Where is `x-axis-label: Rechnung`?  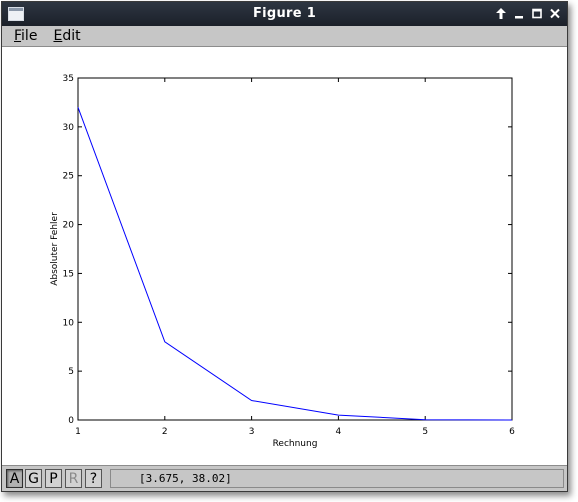
x-axis-label: Rechnung is located at coordinates (295, 444).